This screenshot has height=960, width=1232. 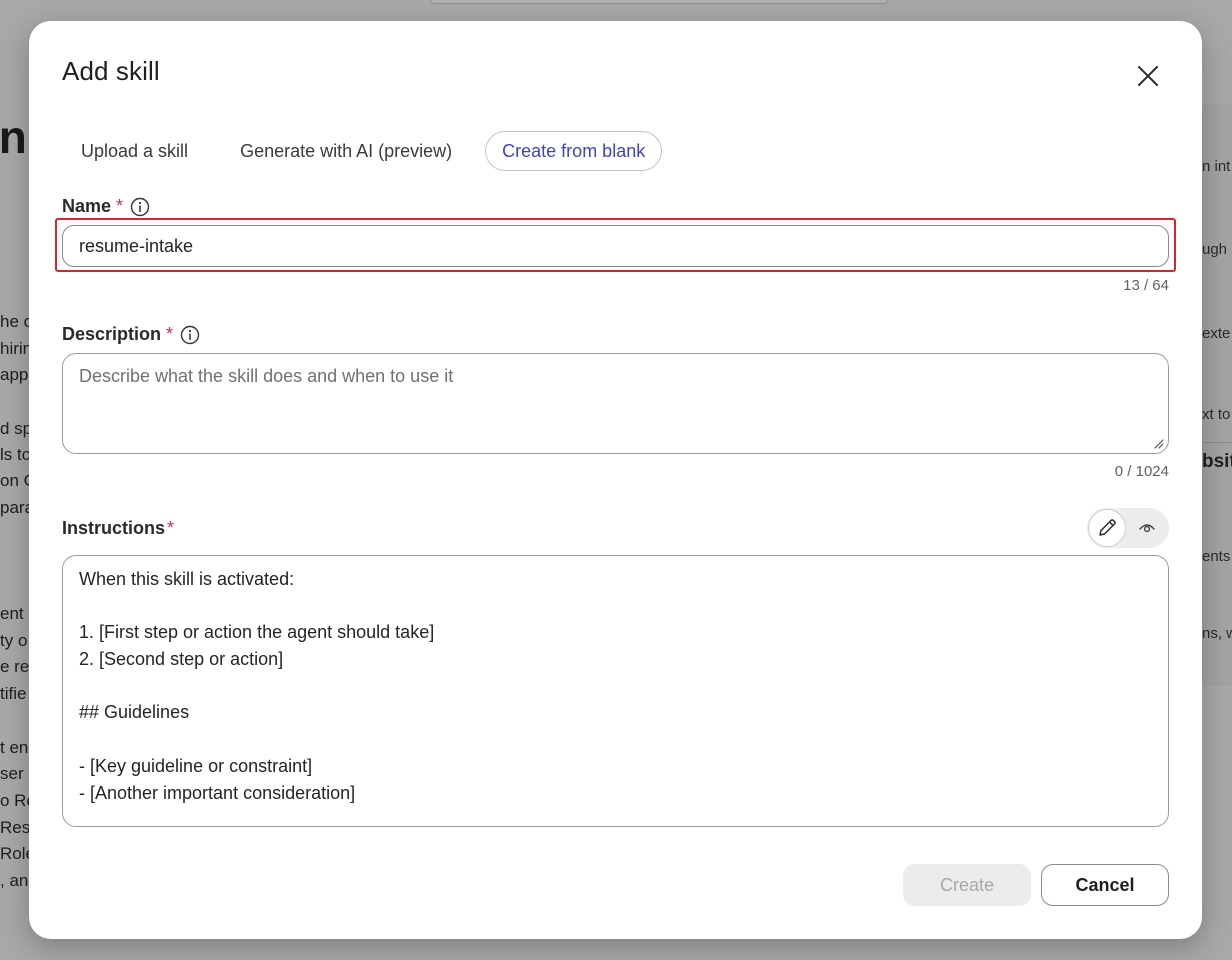 I want to click on name-label: Name, so click(x=87, y=206).